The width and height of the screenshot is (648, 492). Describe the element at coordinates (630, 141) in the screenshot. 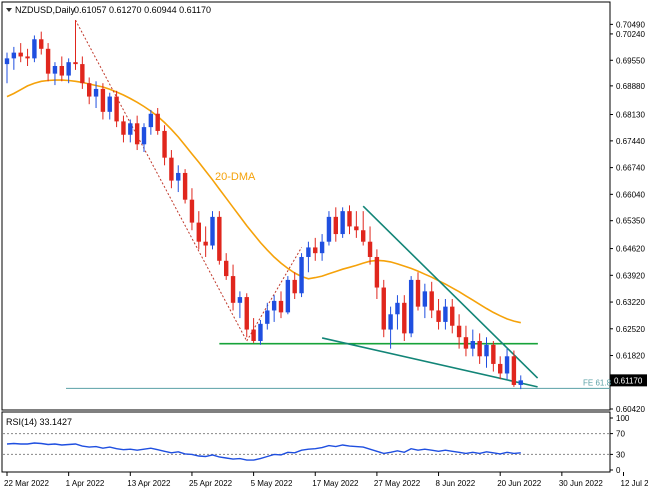

I see `price-axis-label: 0.67440` at that location.